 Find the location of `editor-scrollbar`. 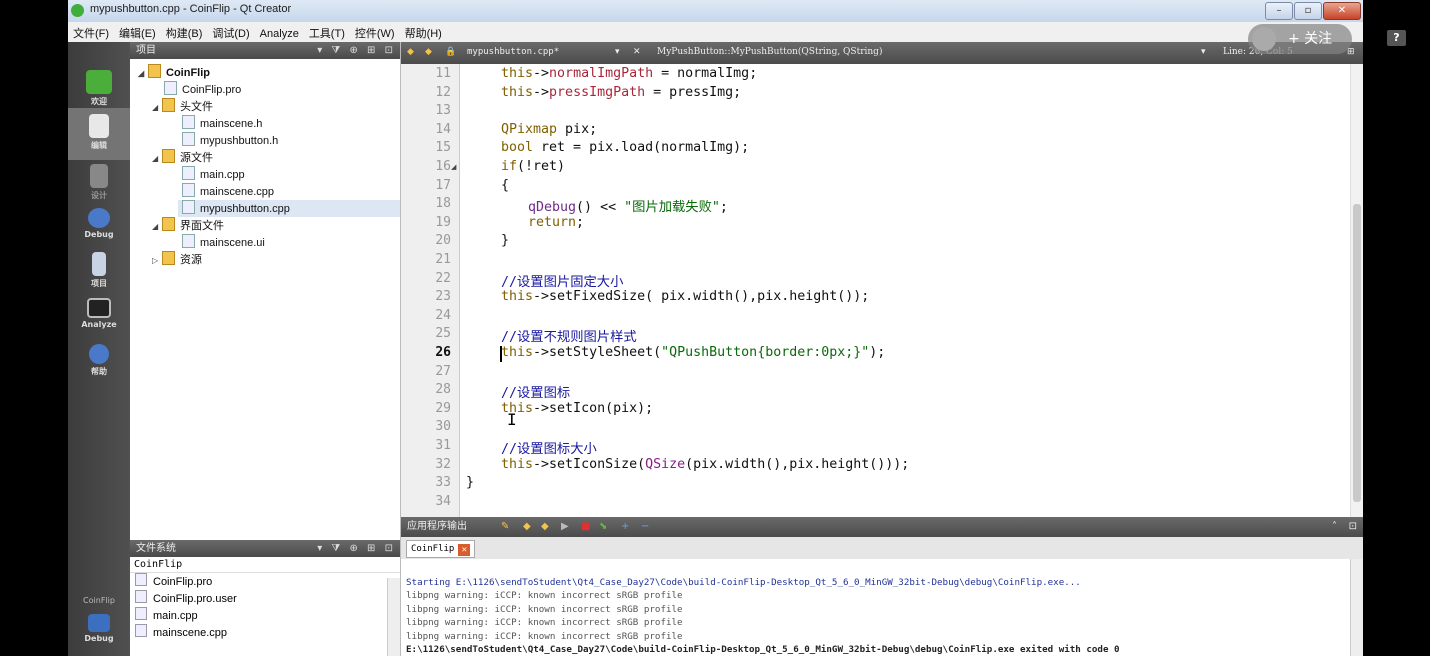

editor-scrollbar is located at coordinates (1356, 290).